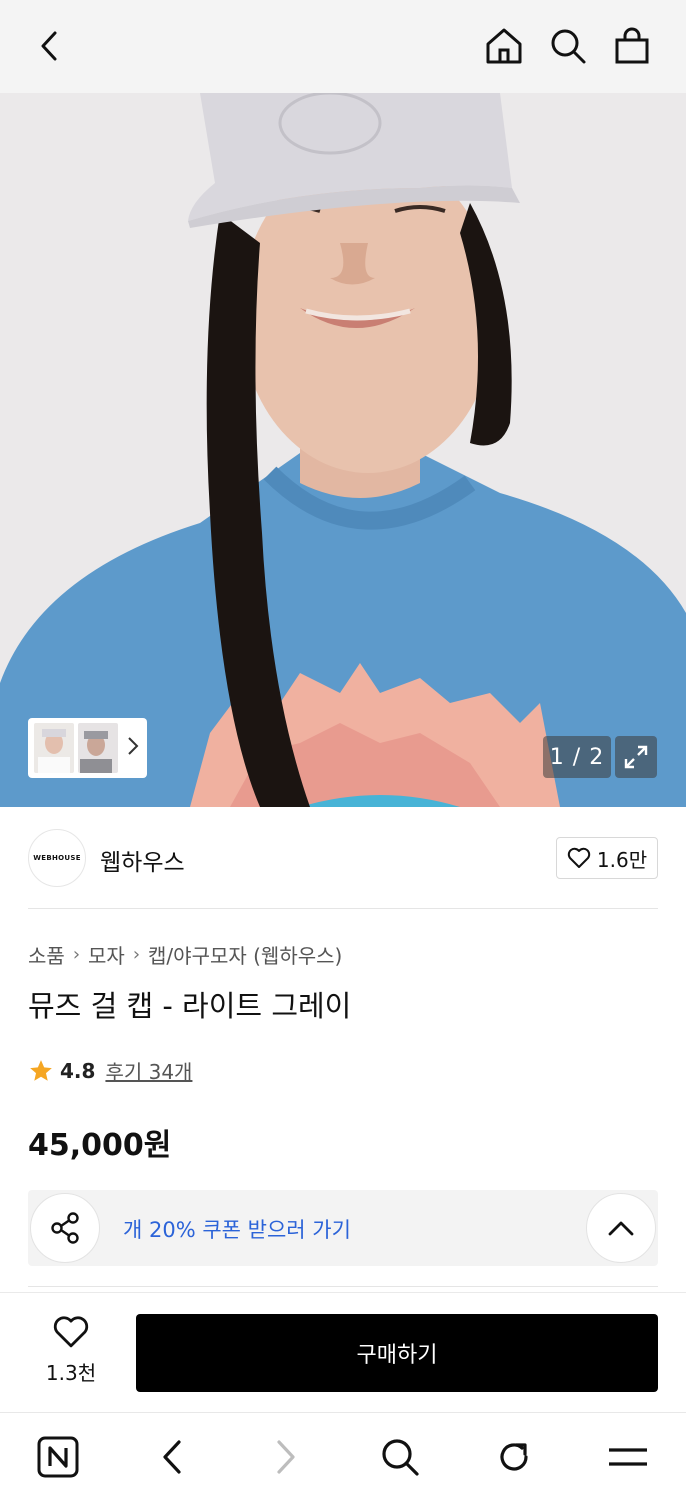 This screenshot has height=1500, width=686. I want to click on thumbnail-strip, so click(87, 748).